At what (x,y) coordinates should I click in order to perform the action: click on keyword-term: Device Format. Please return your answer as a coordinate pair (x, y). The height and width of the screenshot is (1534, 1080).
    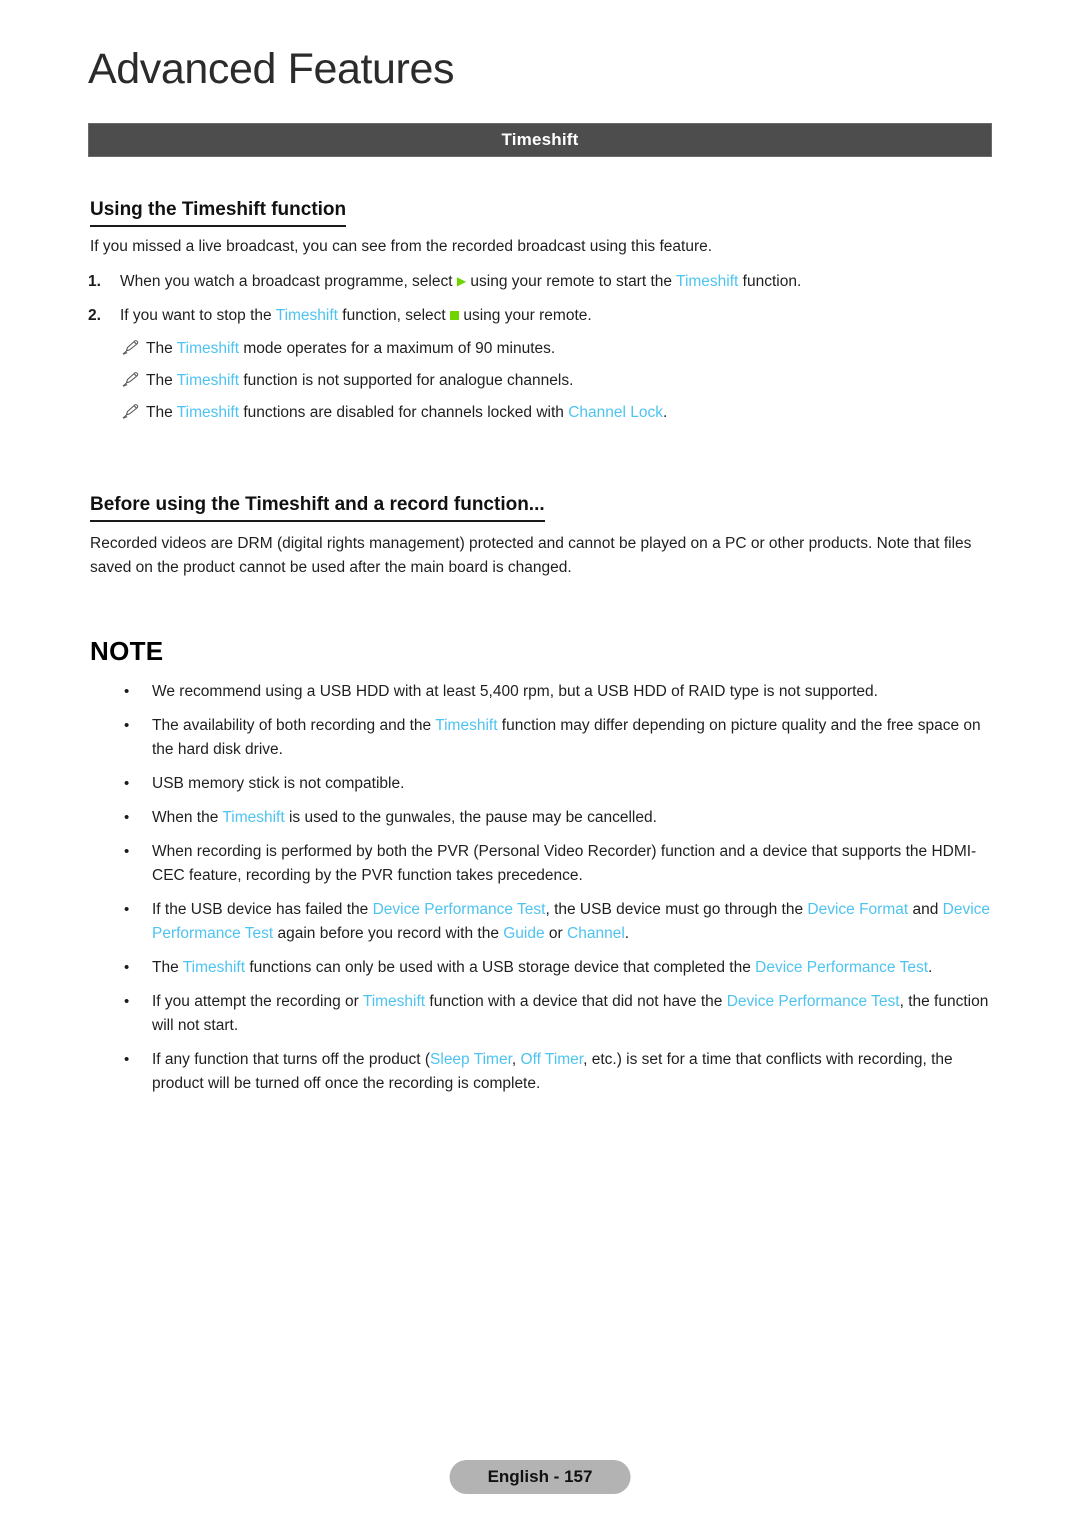
    Looking at the image, I should click on (858, 909).